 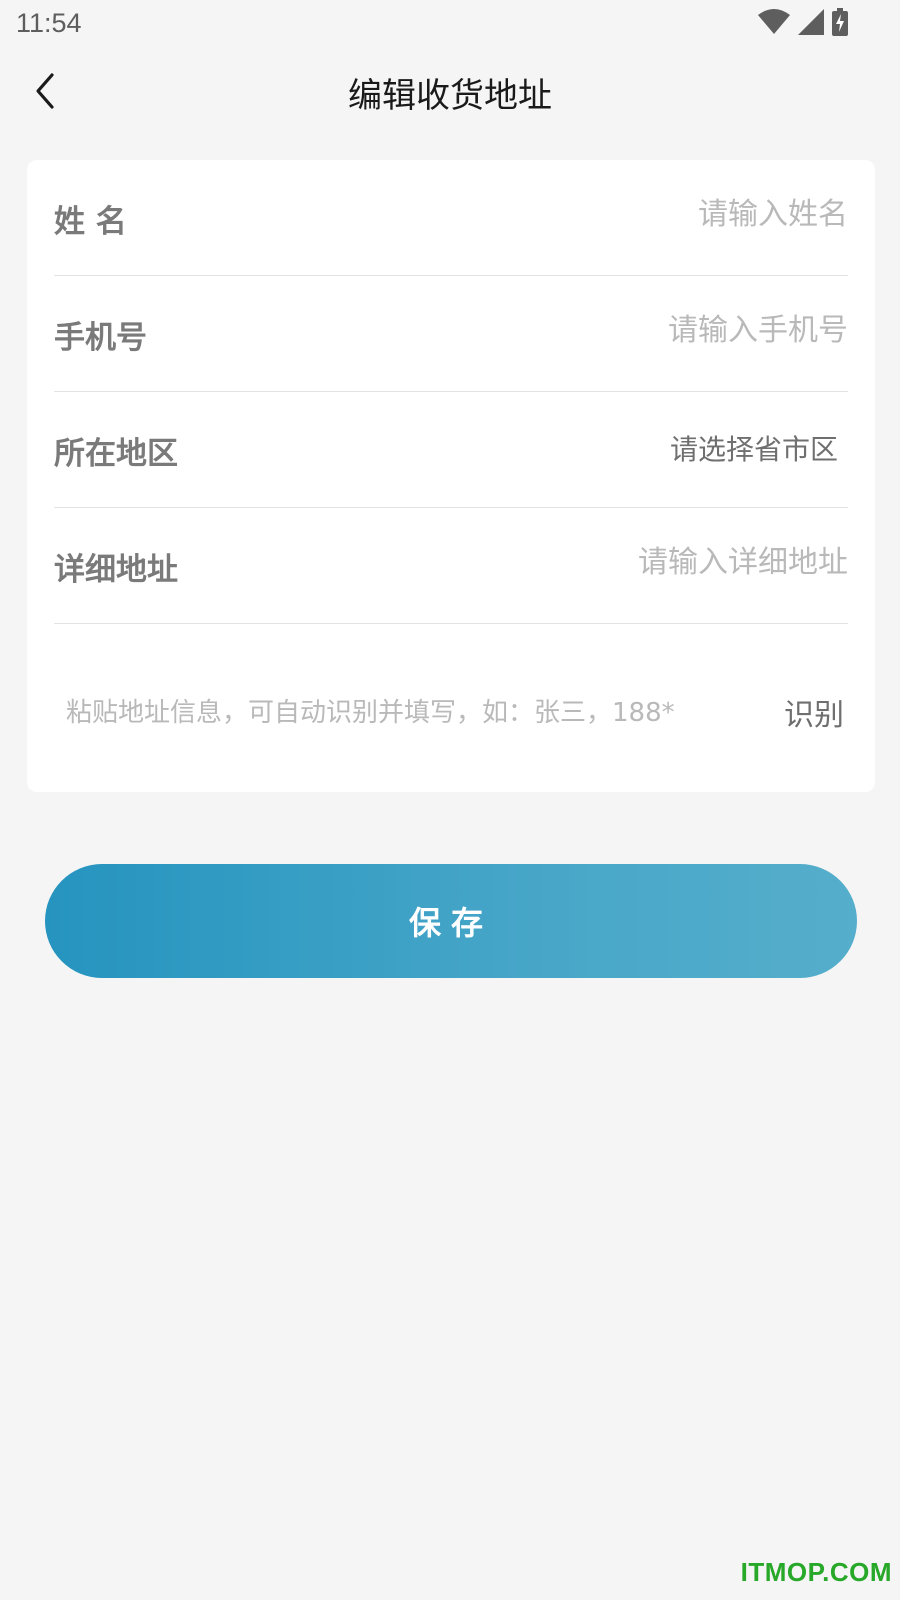 I want to click on paste-address-input: 粘贴地址信息，可自动识别并填写，如：张三，188*, so click(x=370, y=710).